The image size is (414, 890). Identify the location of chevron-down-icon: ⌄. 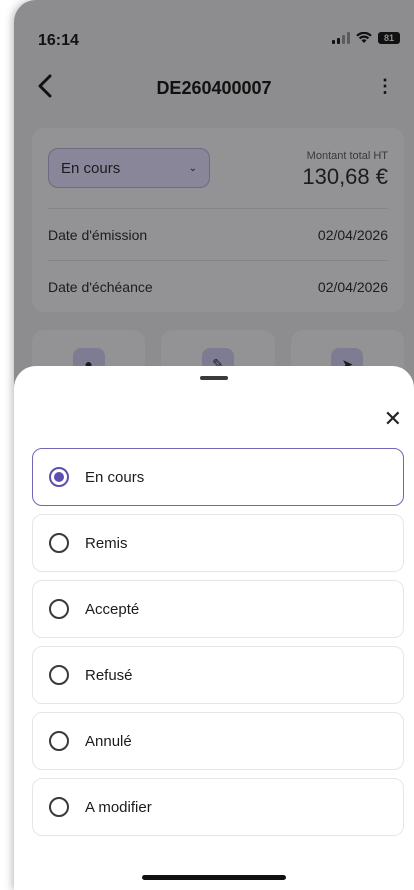
(192, 168).